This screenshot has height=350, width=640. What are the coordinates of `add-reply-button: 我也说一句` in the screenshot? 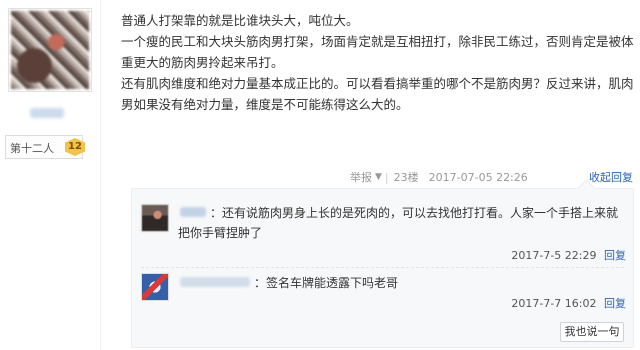 It's located at (592, 332).